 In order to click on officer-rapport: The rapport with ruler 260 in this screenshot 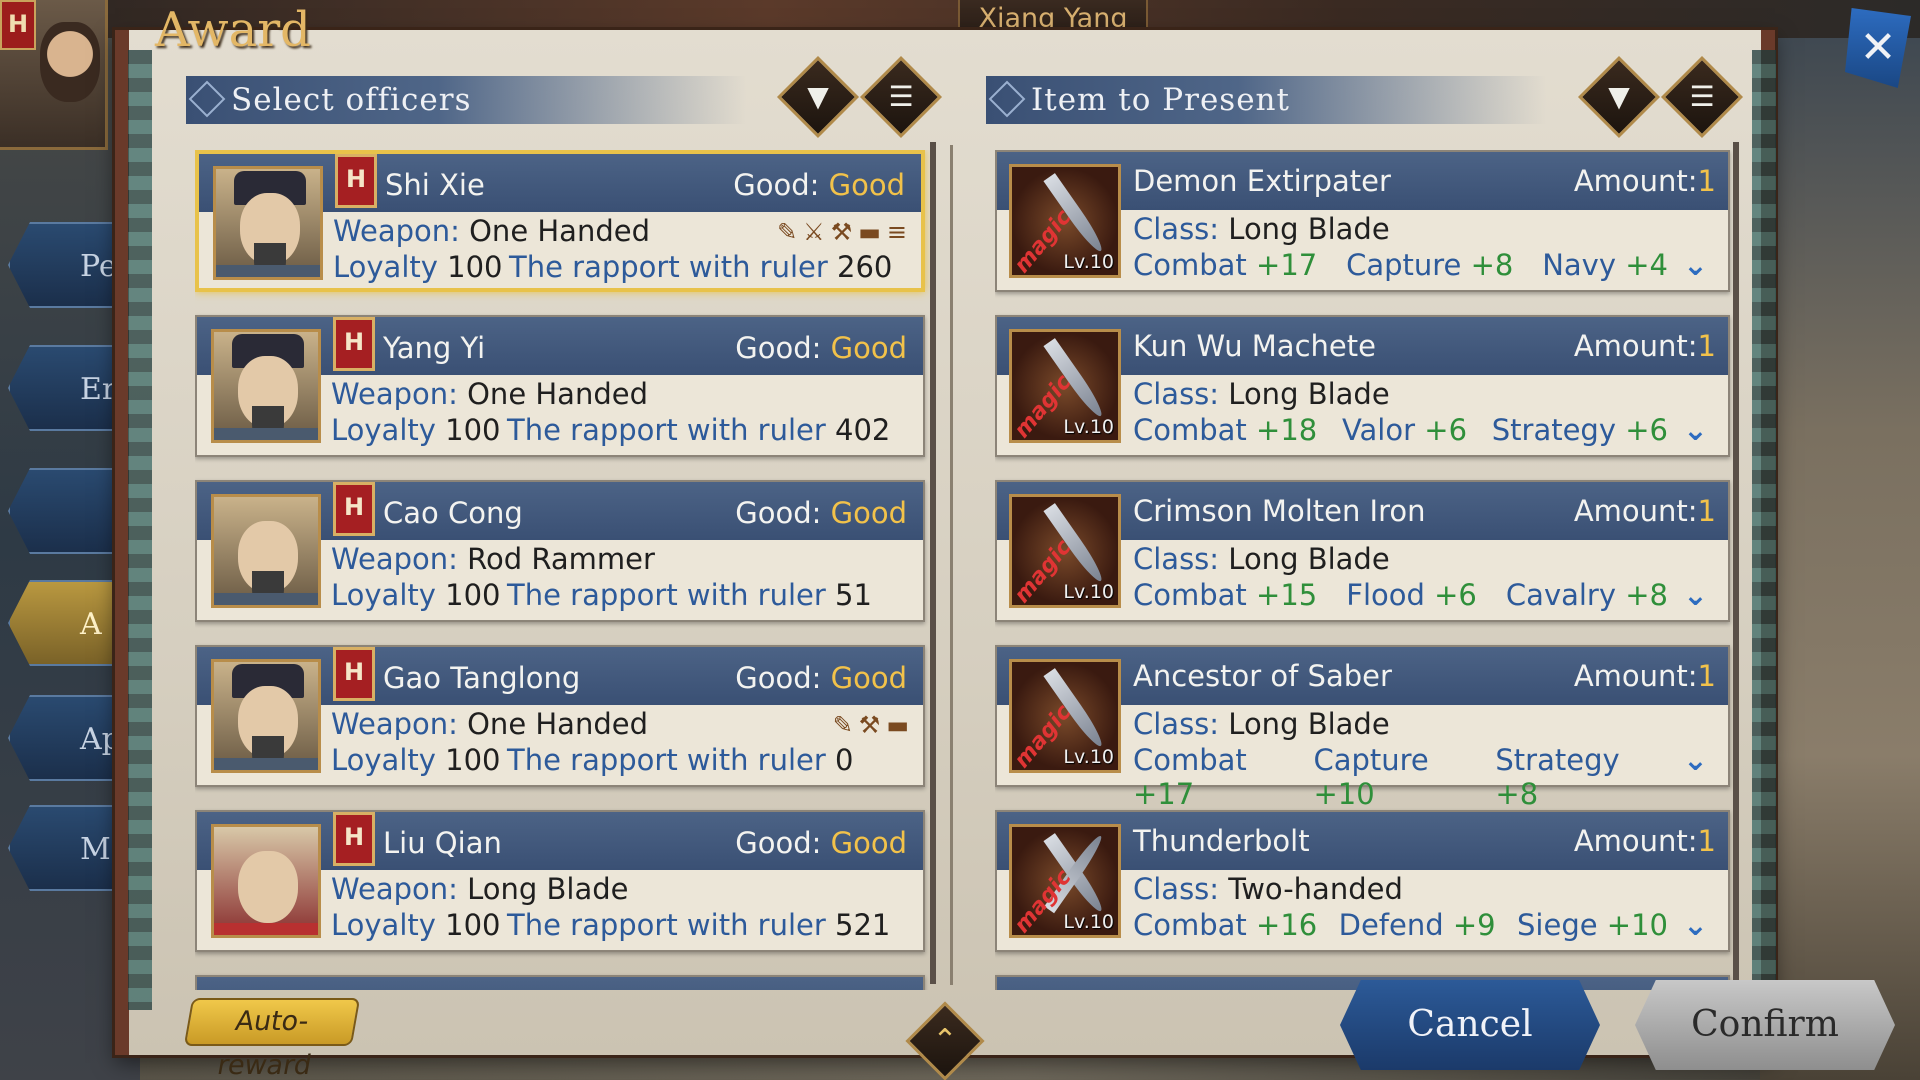, I will do `click(701, 267)`.